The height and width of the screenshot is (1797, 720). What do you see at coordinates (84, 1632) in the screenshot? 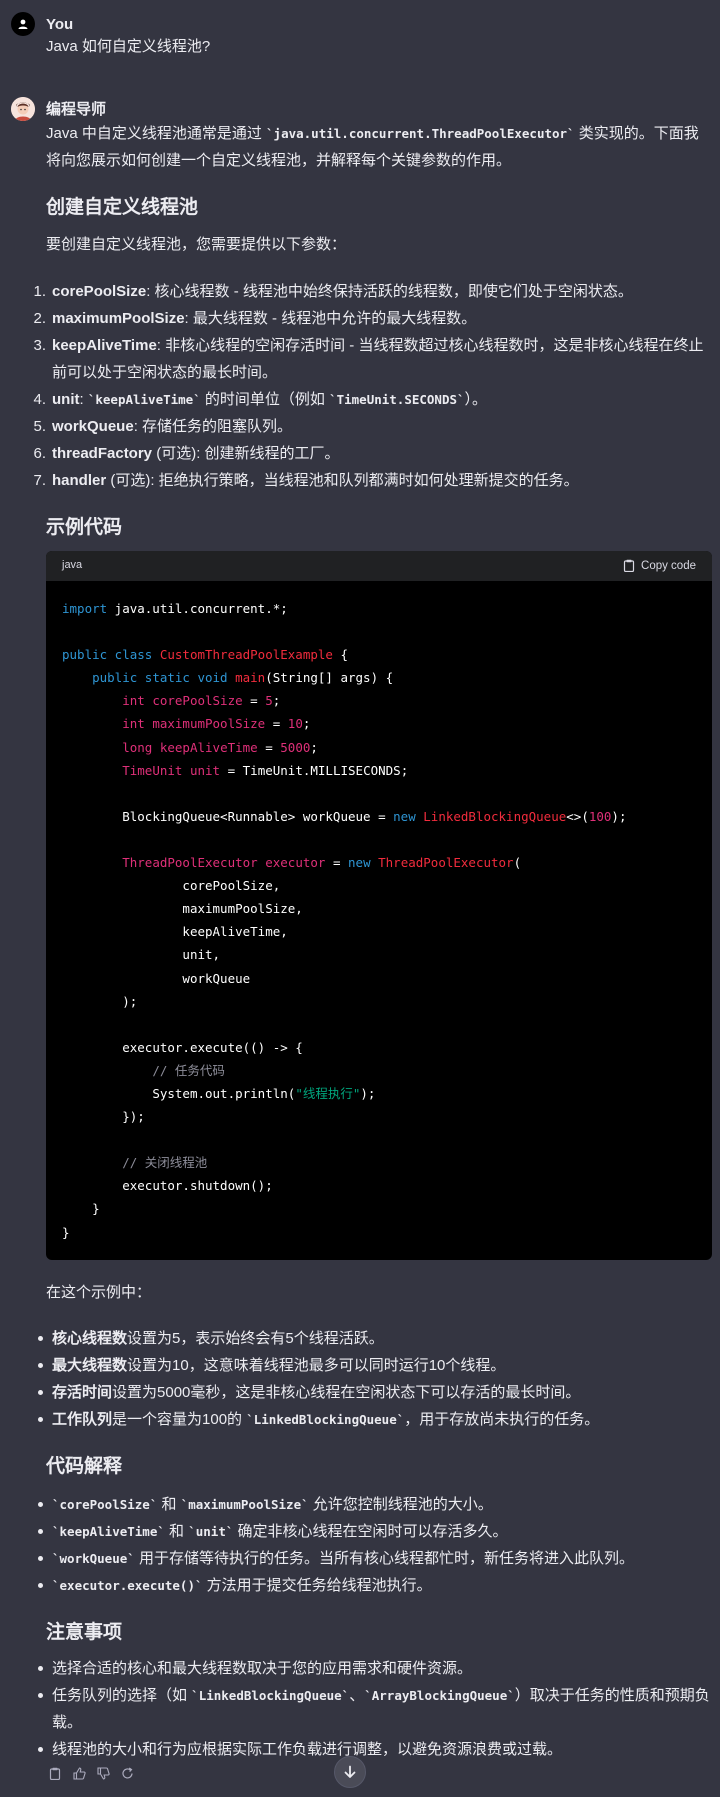
I see `heading-notes: 注意事项` at bounding box center [84, 1632].